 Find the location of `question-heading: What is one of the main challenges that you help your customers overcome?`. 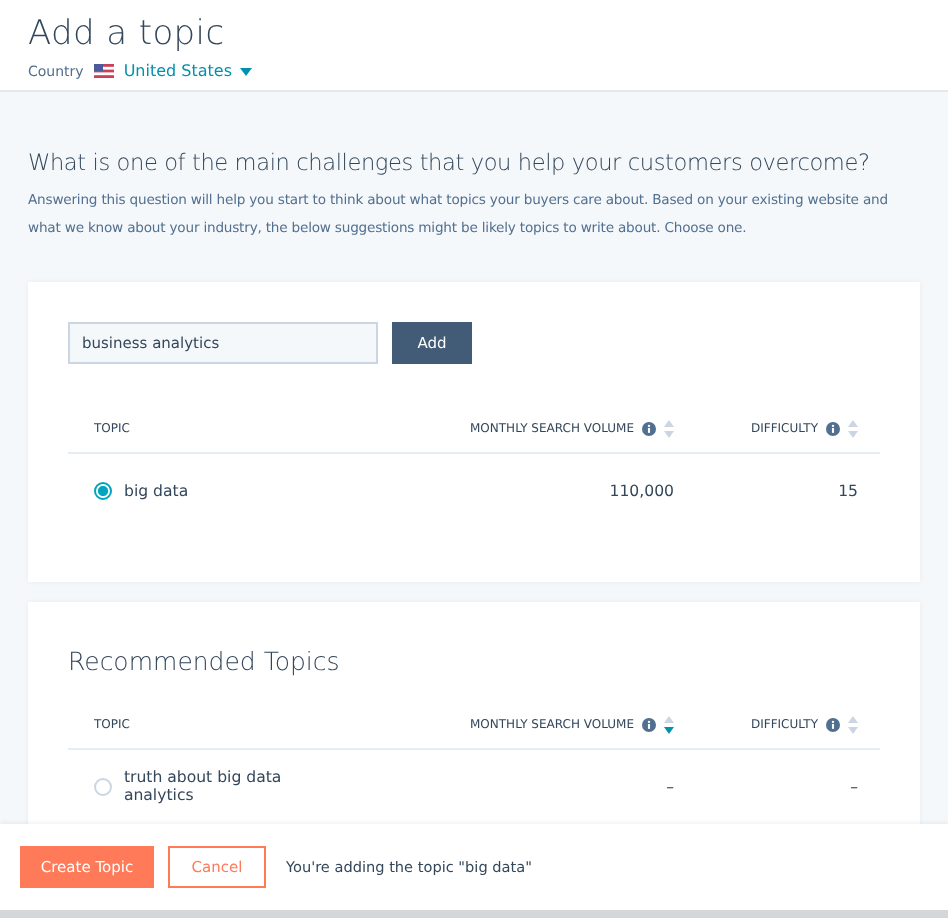

question-heading: What is one of the main challenges that you help your customers overcome? is located at coordinates (450, 163).